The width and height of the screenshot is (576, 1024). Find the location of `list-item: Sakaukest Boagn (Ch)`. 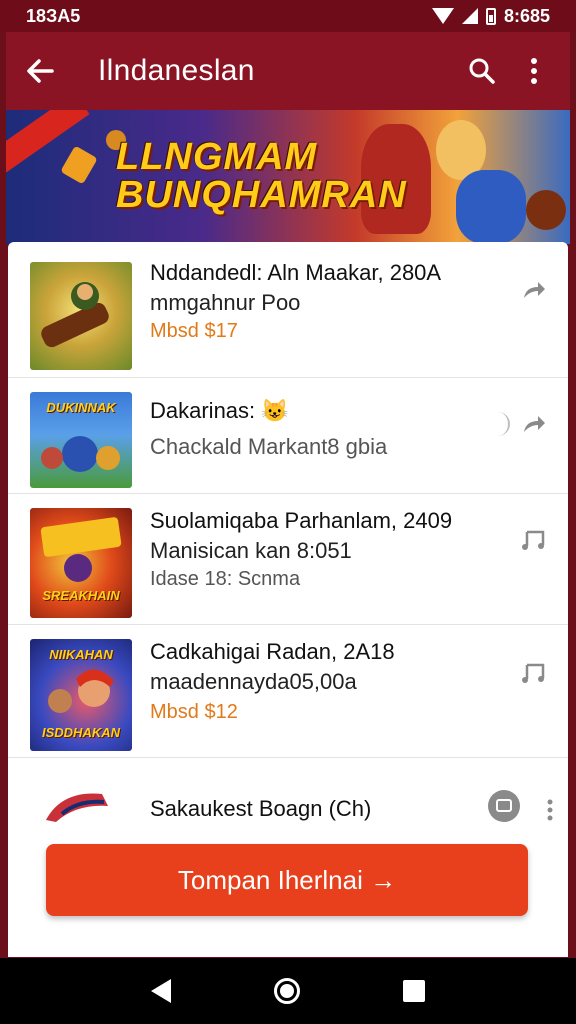

list-item: Sakaukest Boagn (Ch) is located at coordinates (288, 803).